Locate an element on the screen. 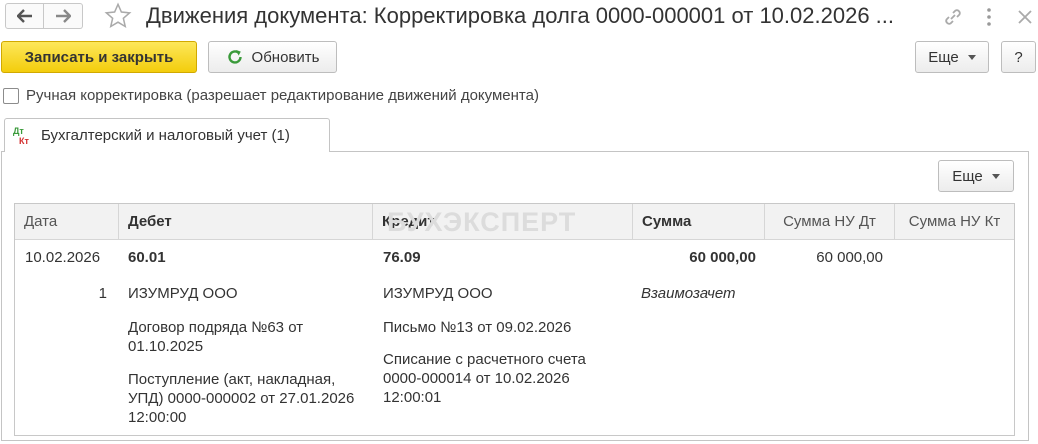  row-debit-sub1: ИЗУМРУД ООО is located at coordinates (183, 293).